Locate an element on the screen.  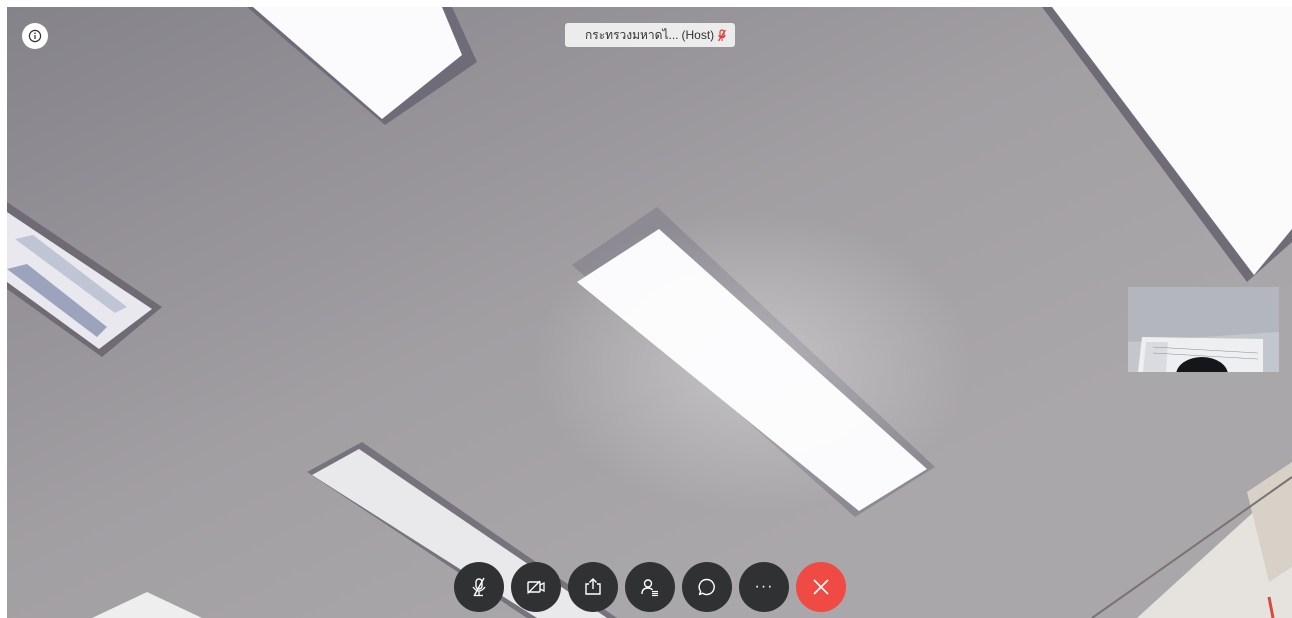
self-view-video is located at coordinates (1203, 329).